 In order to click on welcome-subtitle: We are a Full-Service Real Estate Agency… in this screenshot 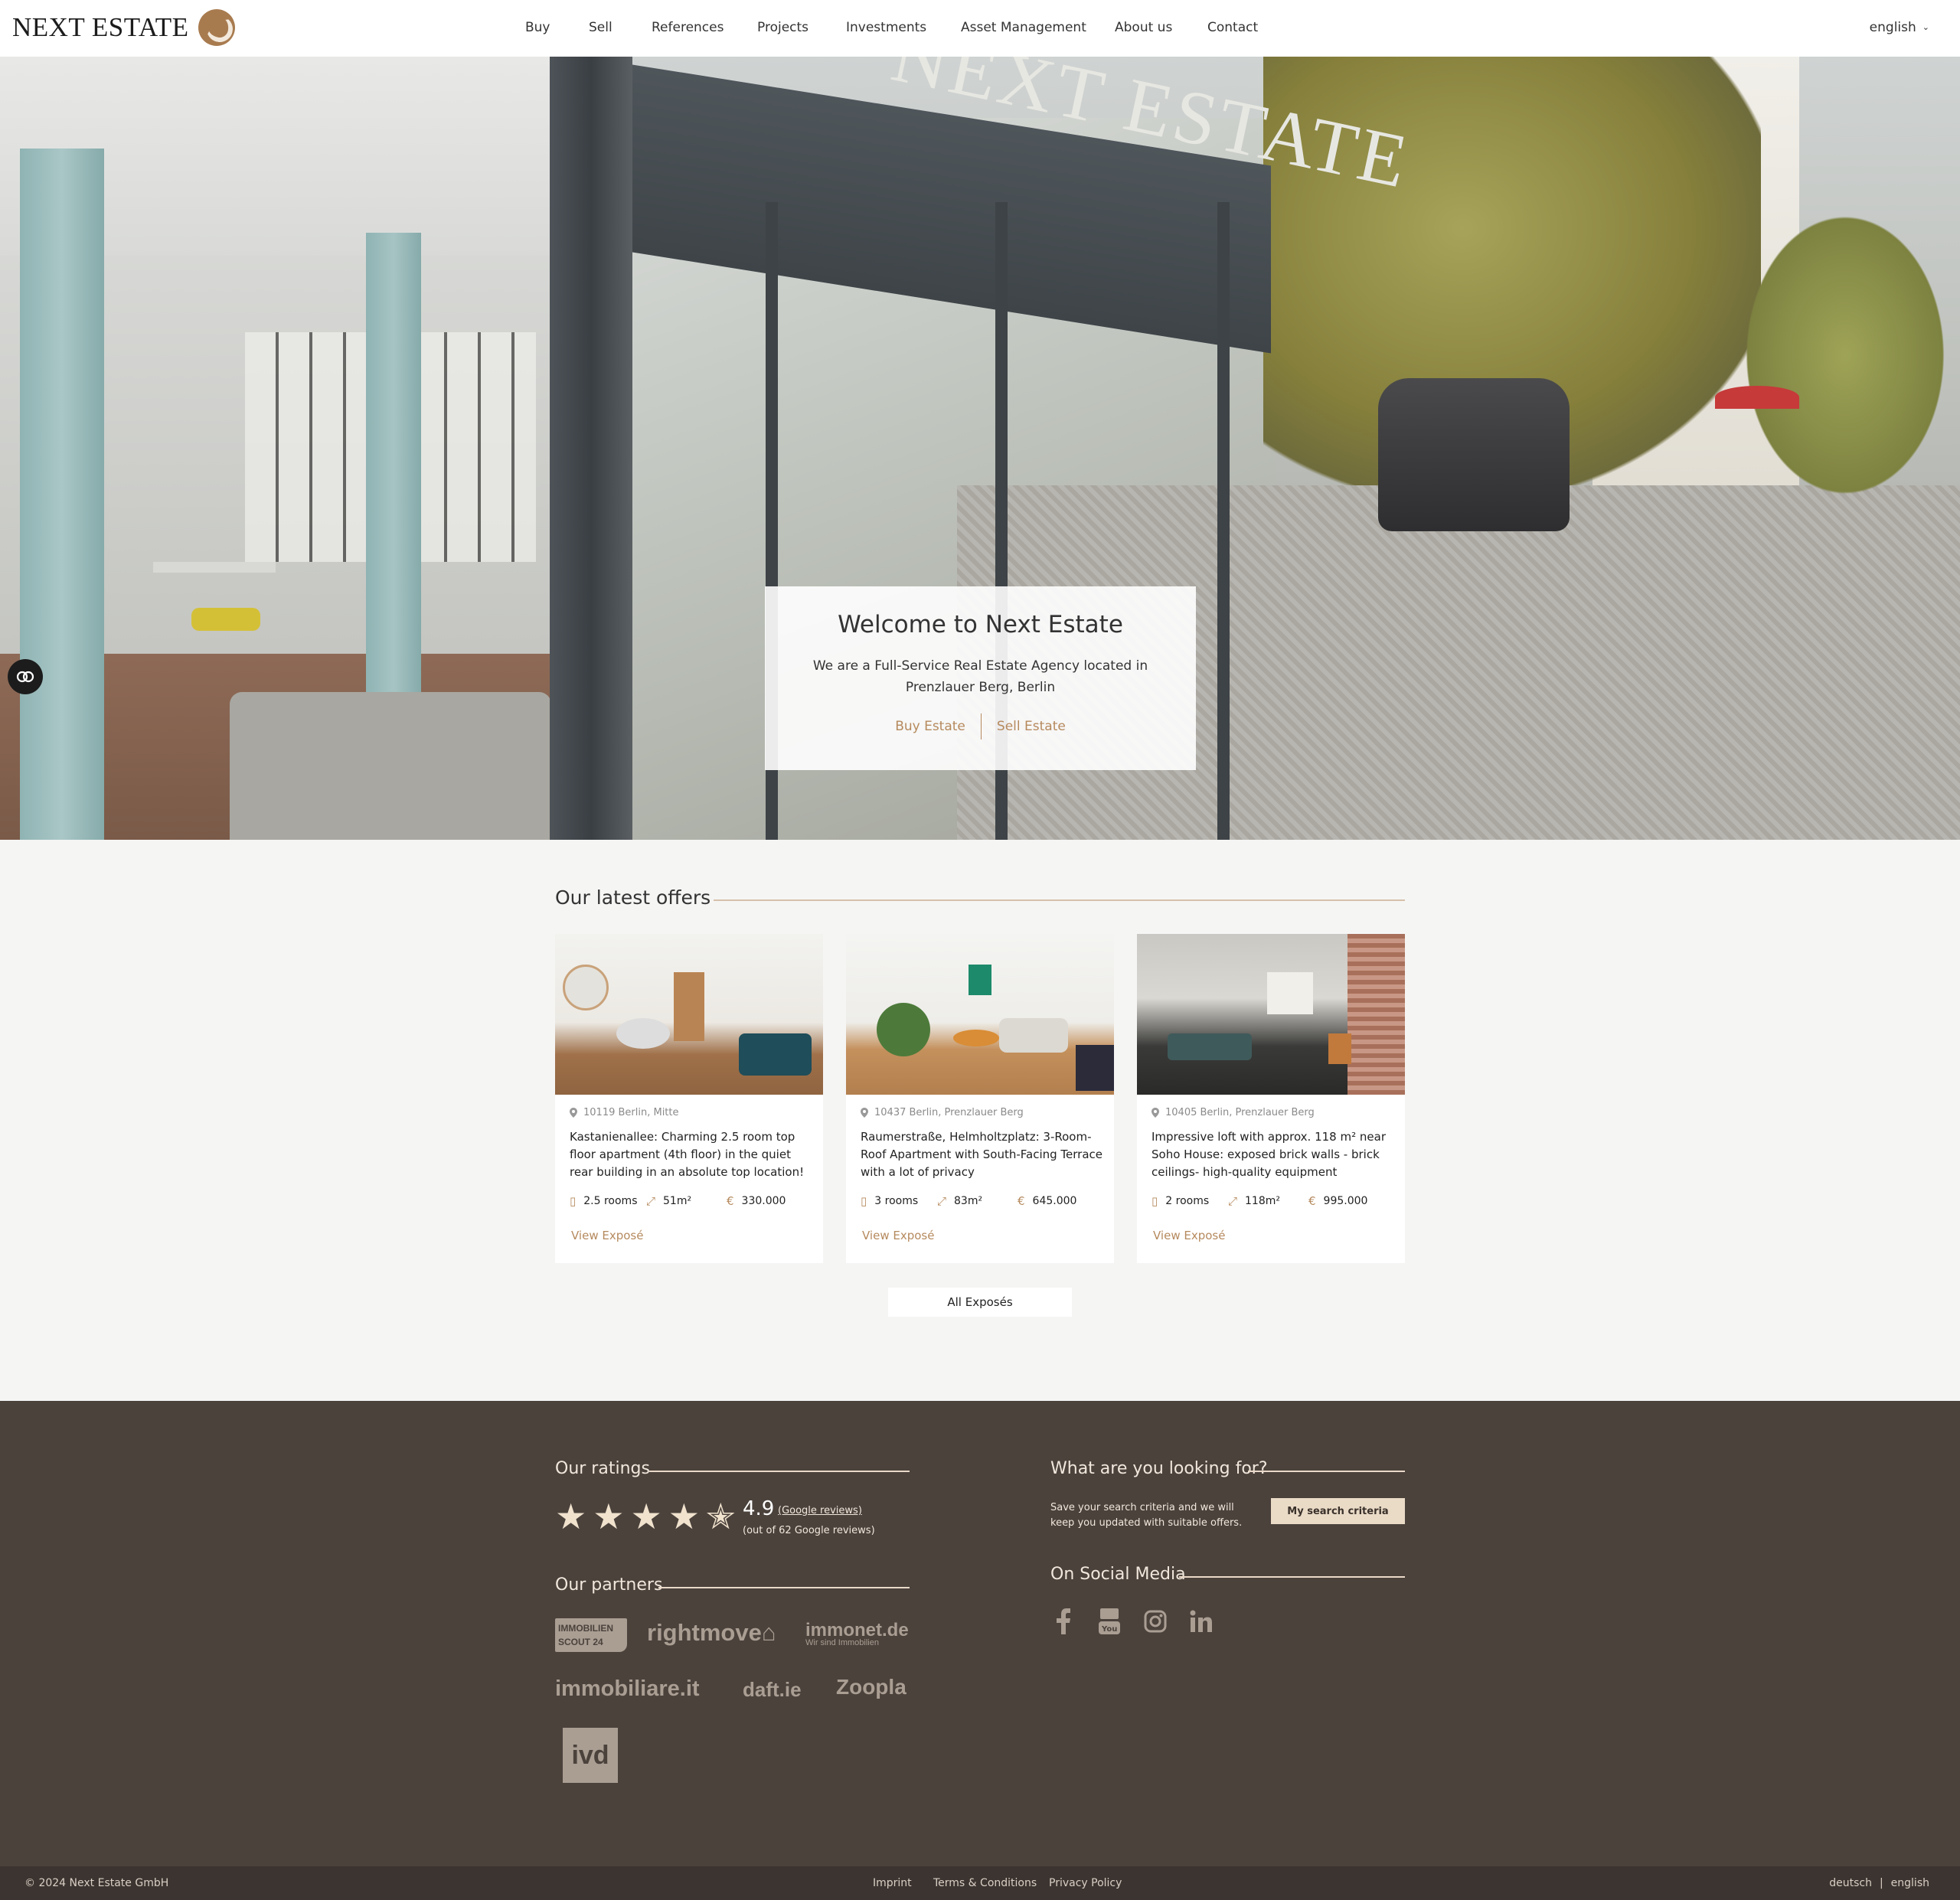, I will do `click(980, 676)`.